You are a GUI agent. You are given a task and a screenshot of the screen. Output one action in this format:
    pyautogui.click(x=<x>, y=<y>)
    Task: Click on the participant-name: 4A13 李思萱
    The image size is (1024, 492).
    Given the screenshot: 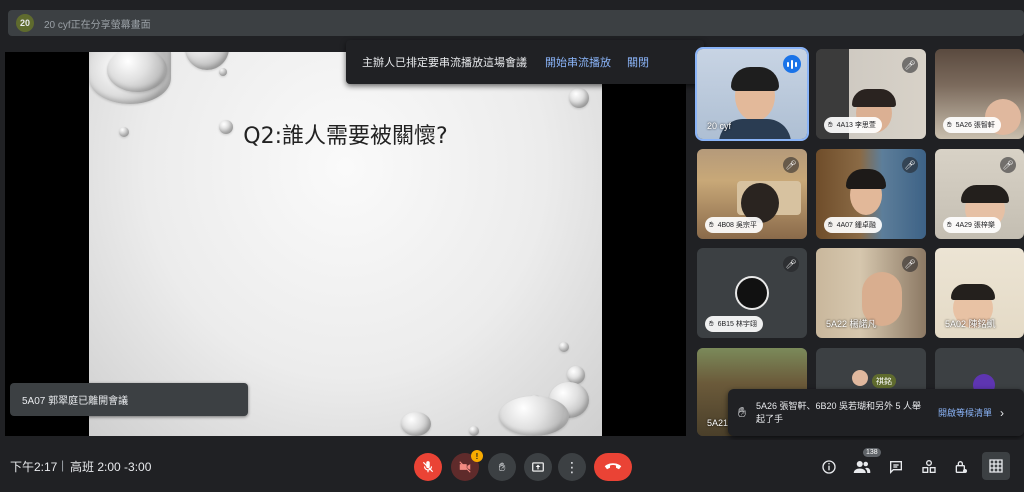 What is the action you would take?
    pyautogui.click(x=856, y=125)
    